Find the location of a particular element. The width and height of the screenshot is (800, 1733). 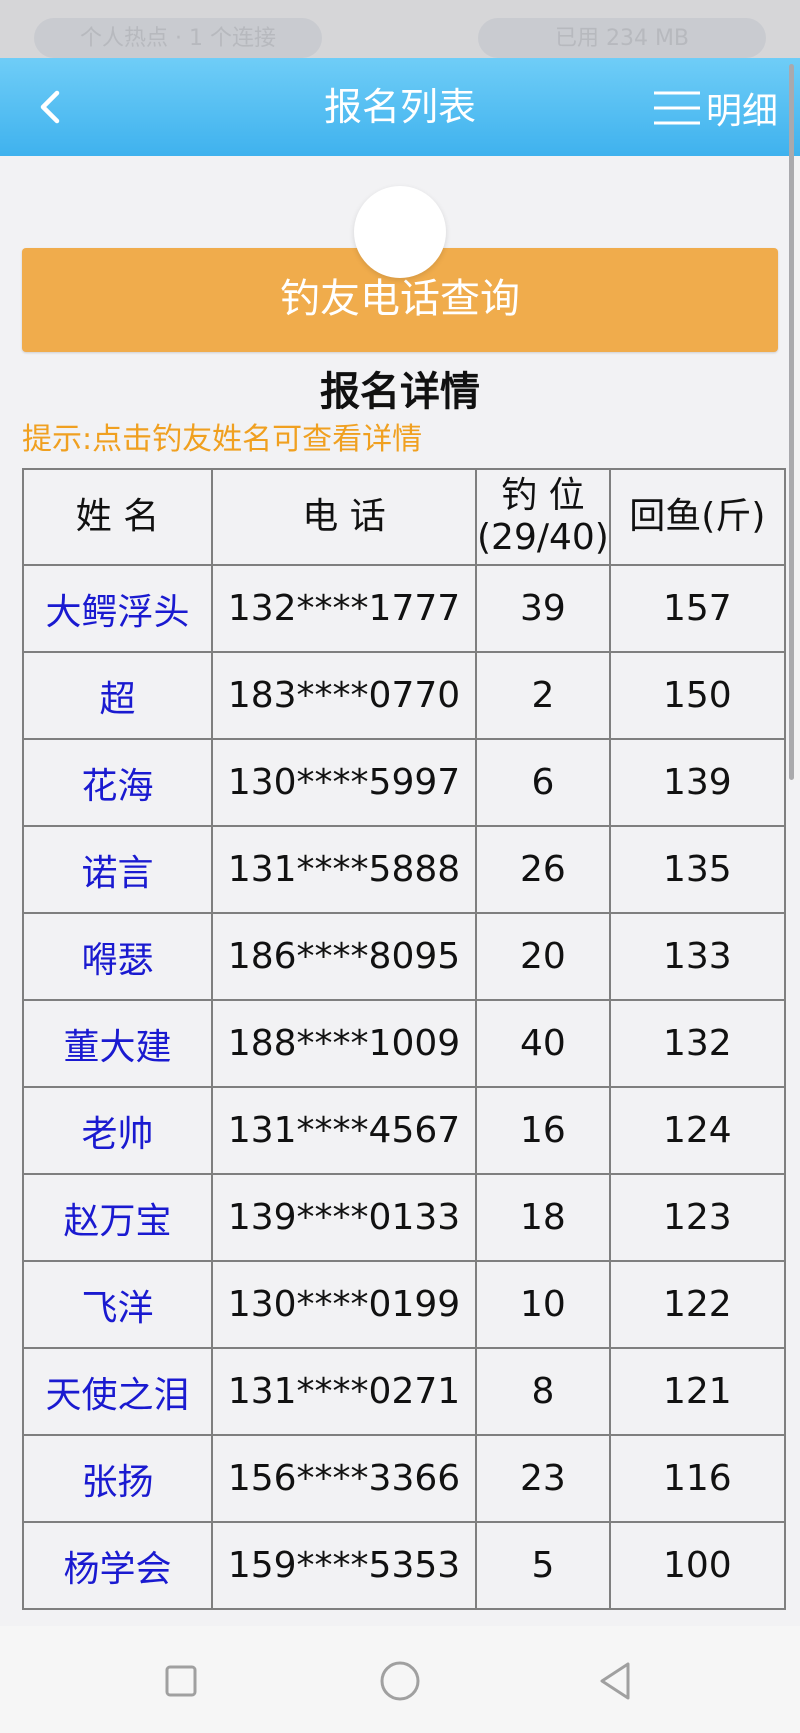

status-bar: 个人热点 · 1 个连接 已用 234 MB is located at coordinates (400, 29).